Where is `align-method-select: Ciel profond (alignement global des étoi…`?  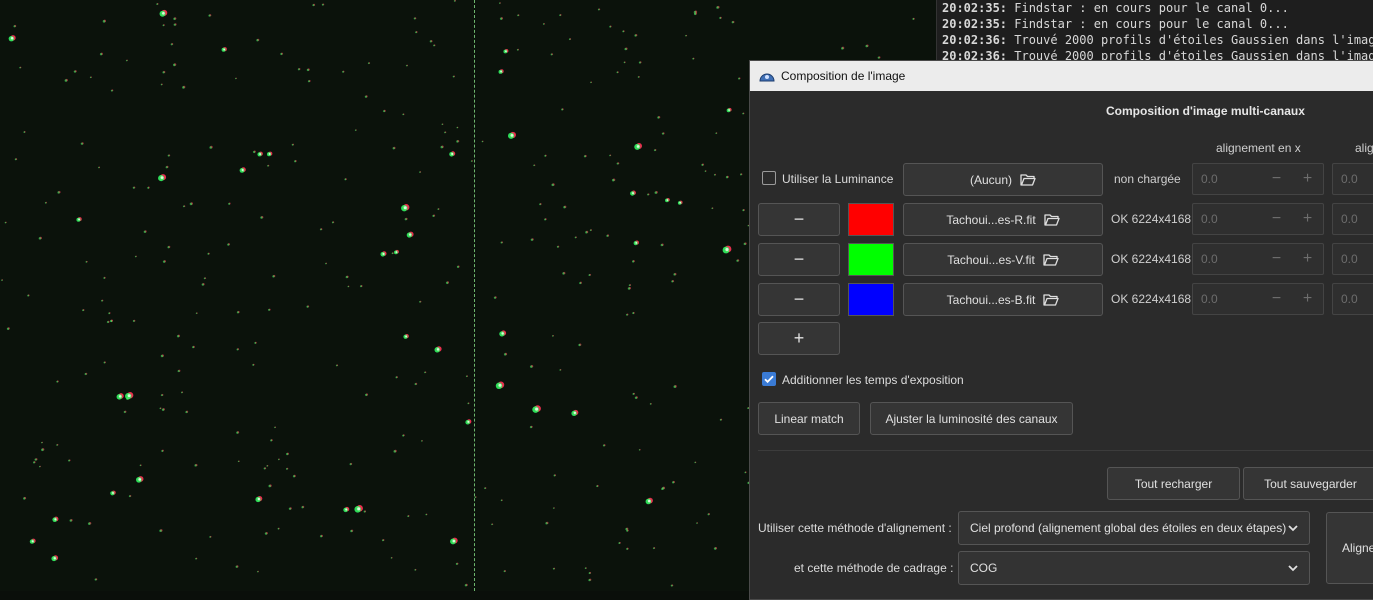 align-method-select: Ciel profond (alignement global des étoi… is located at coordinates (1134, 528).